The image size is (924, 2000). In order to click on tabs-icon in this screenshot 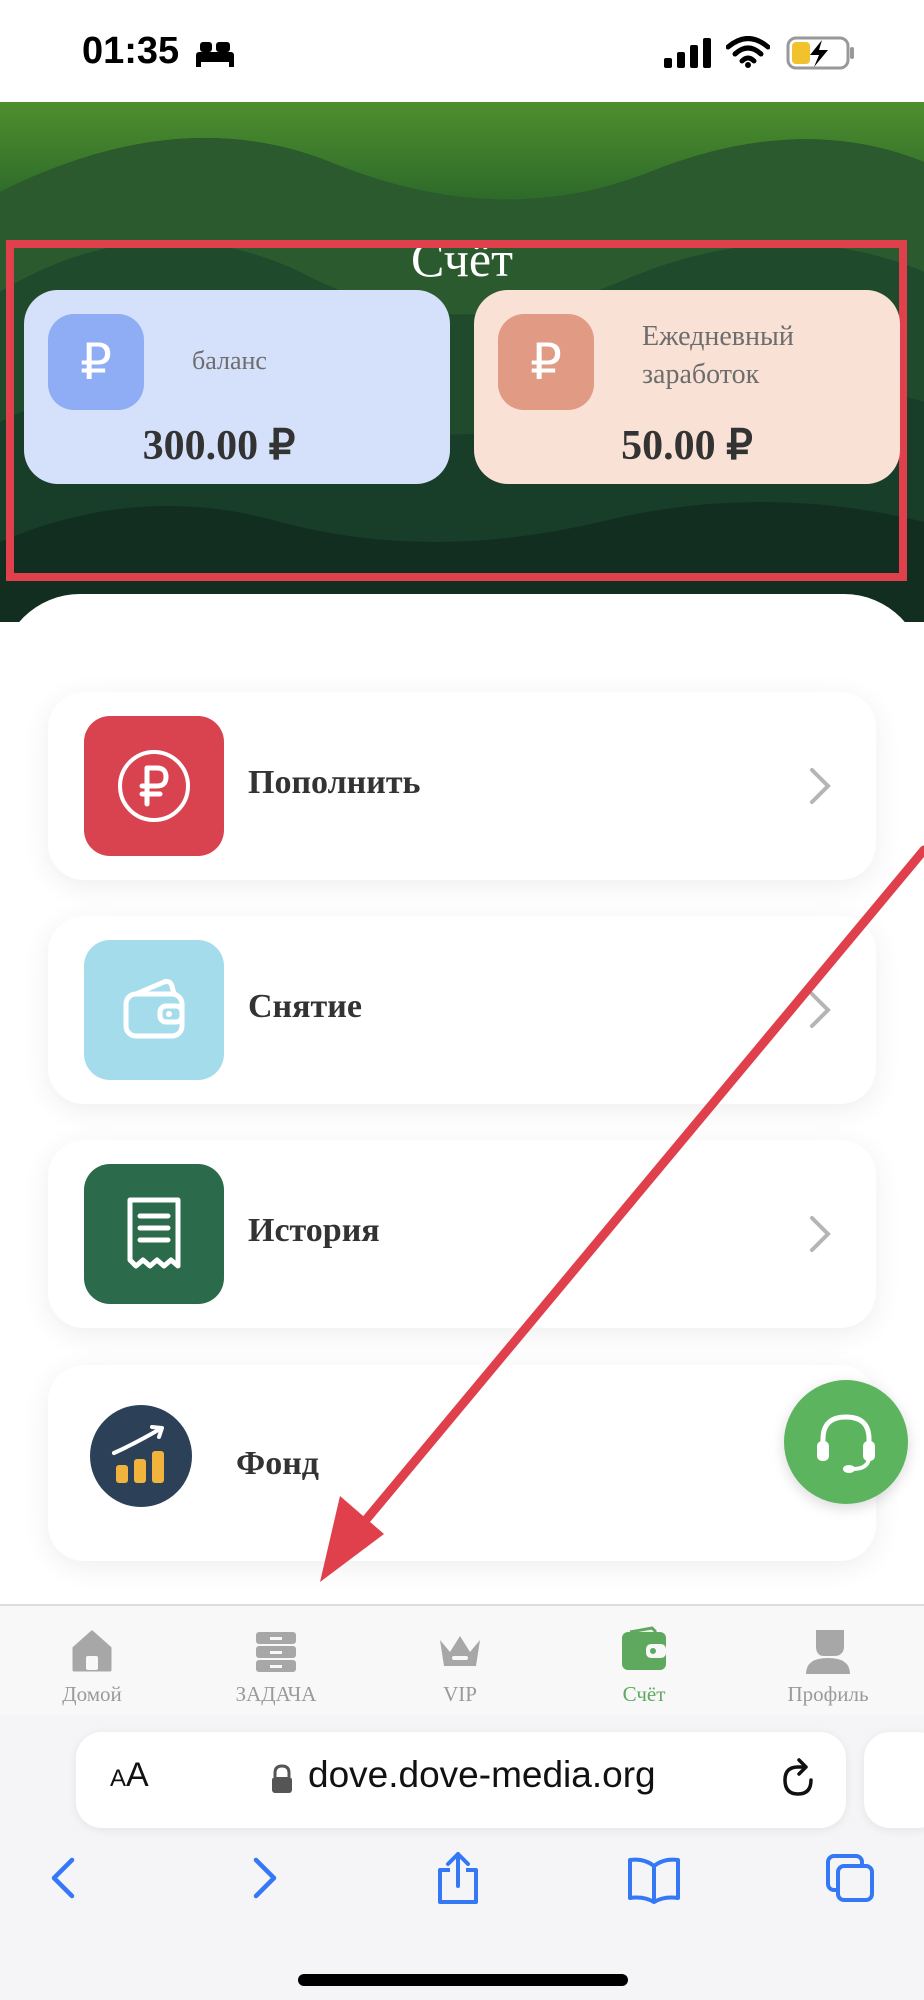, I will do `click(850, 1878)`.